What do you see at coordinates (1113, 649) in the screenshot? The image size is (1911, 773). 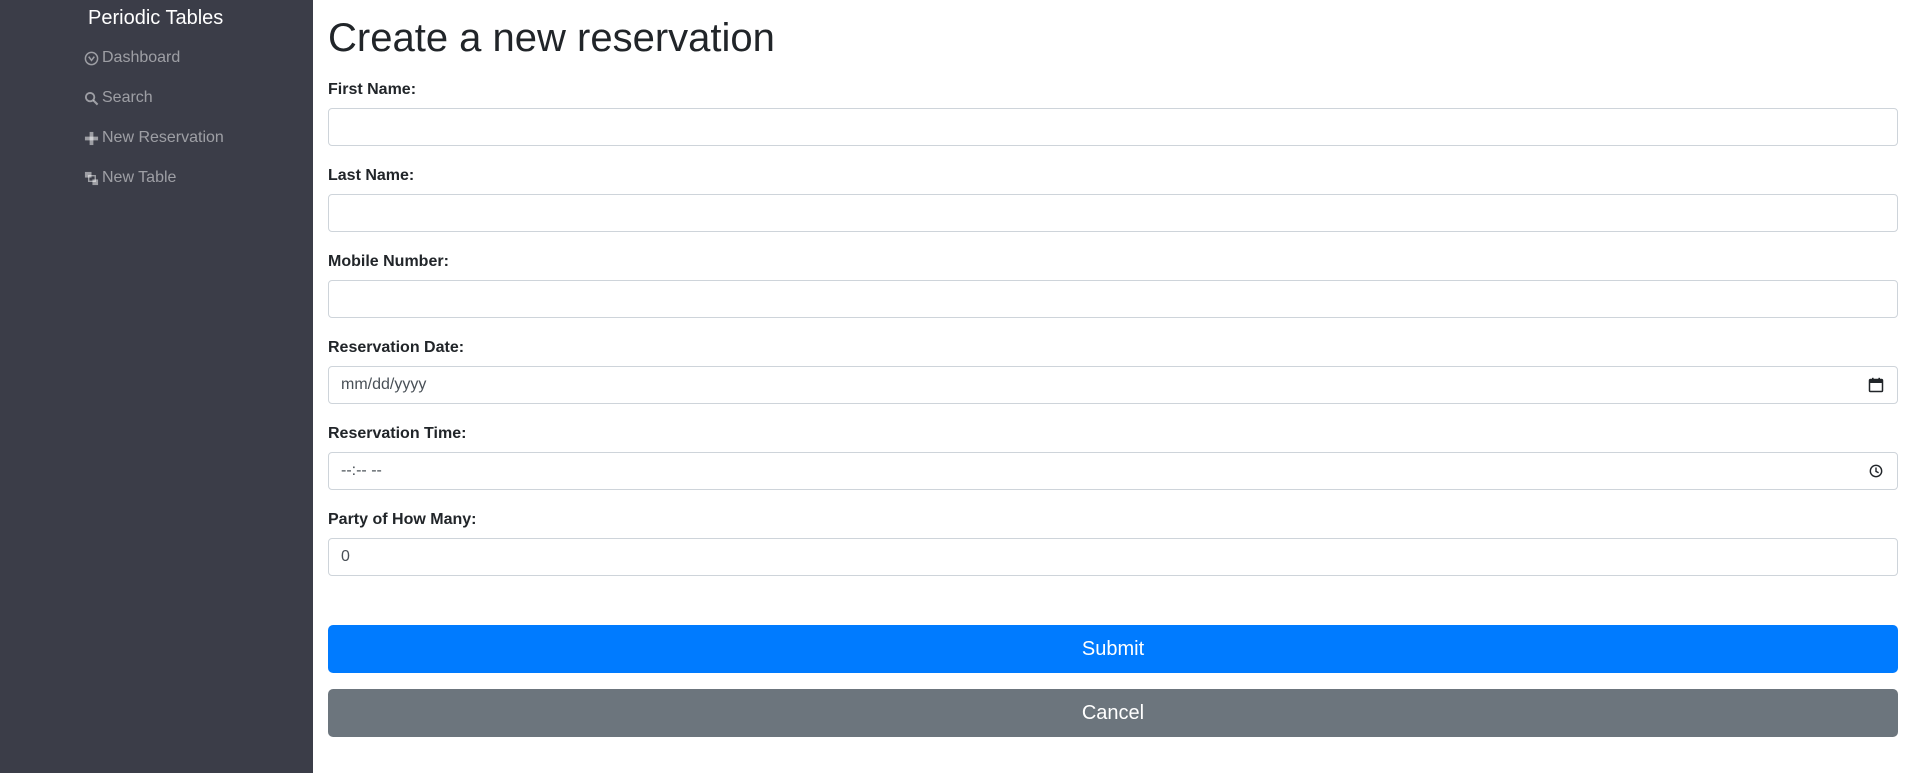 I see `submit-button: Submit` at bounding box center [1113, 649].